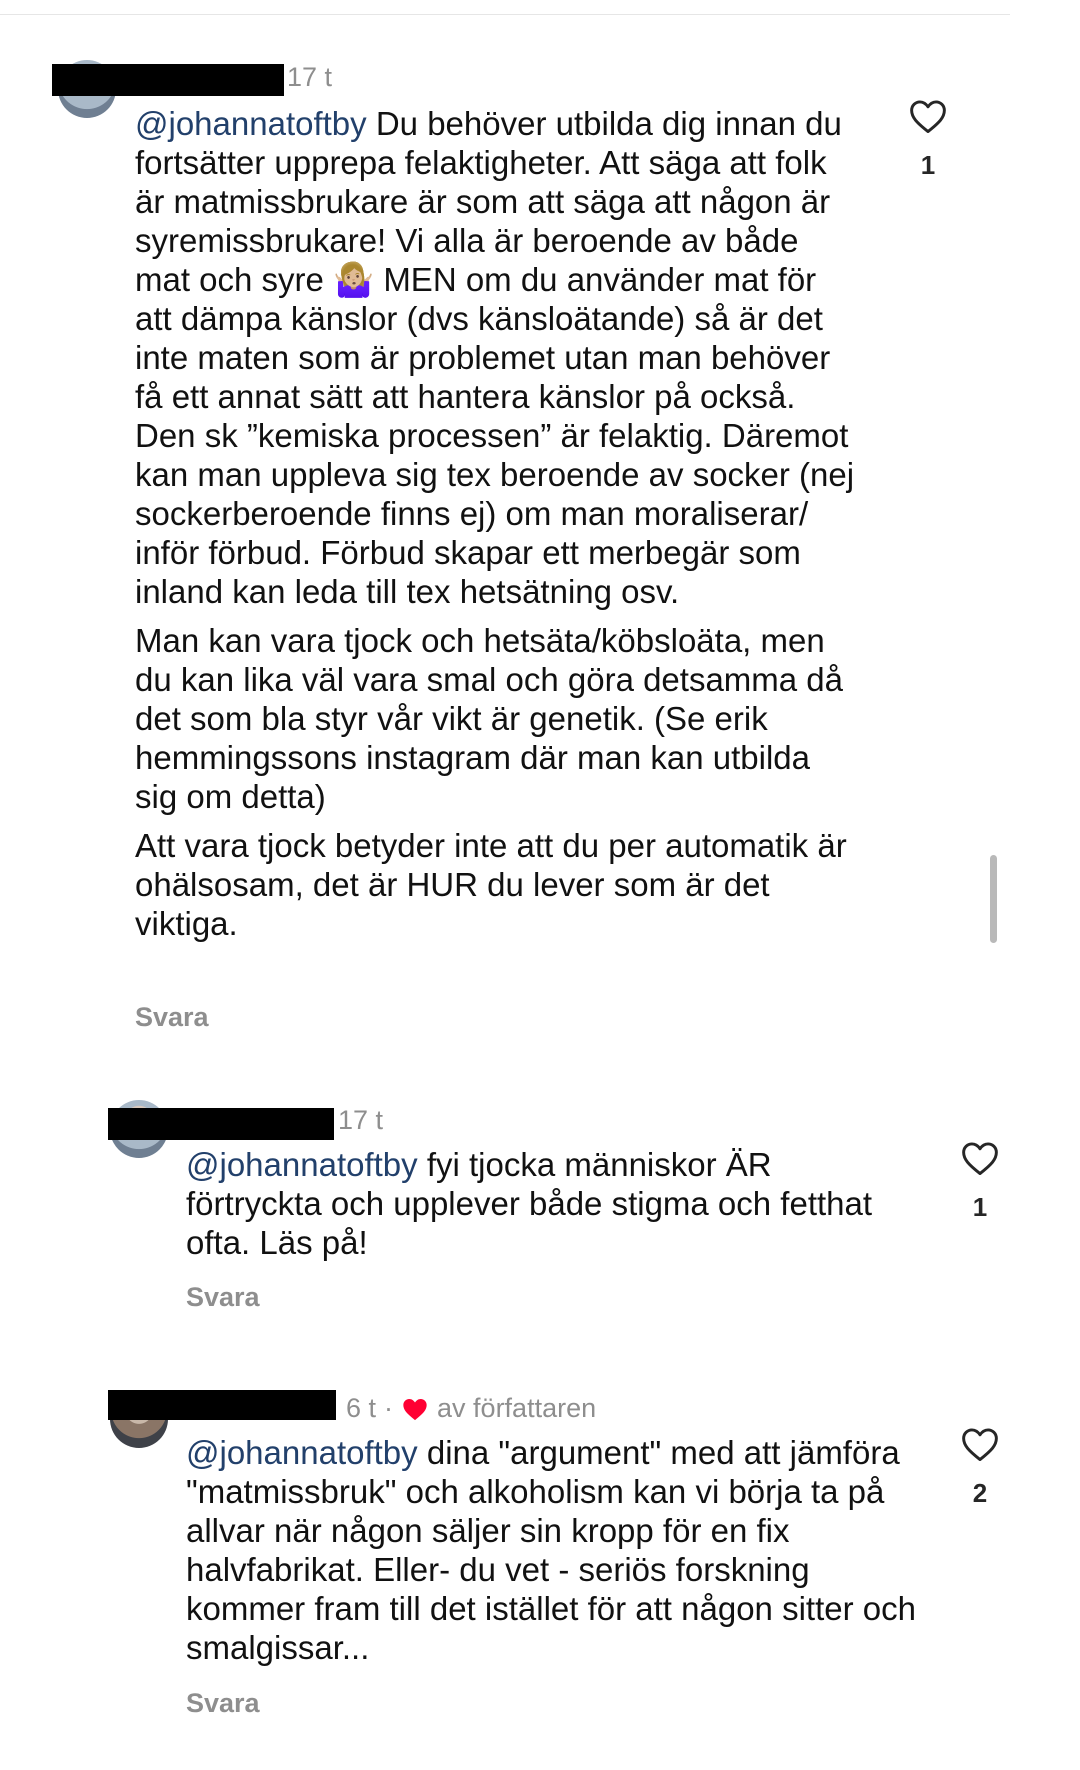  I want to click on author-heart-icon, so click(415, 1409).